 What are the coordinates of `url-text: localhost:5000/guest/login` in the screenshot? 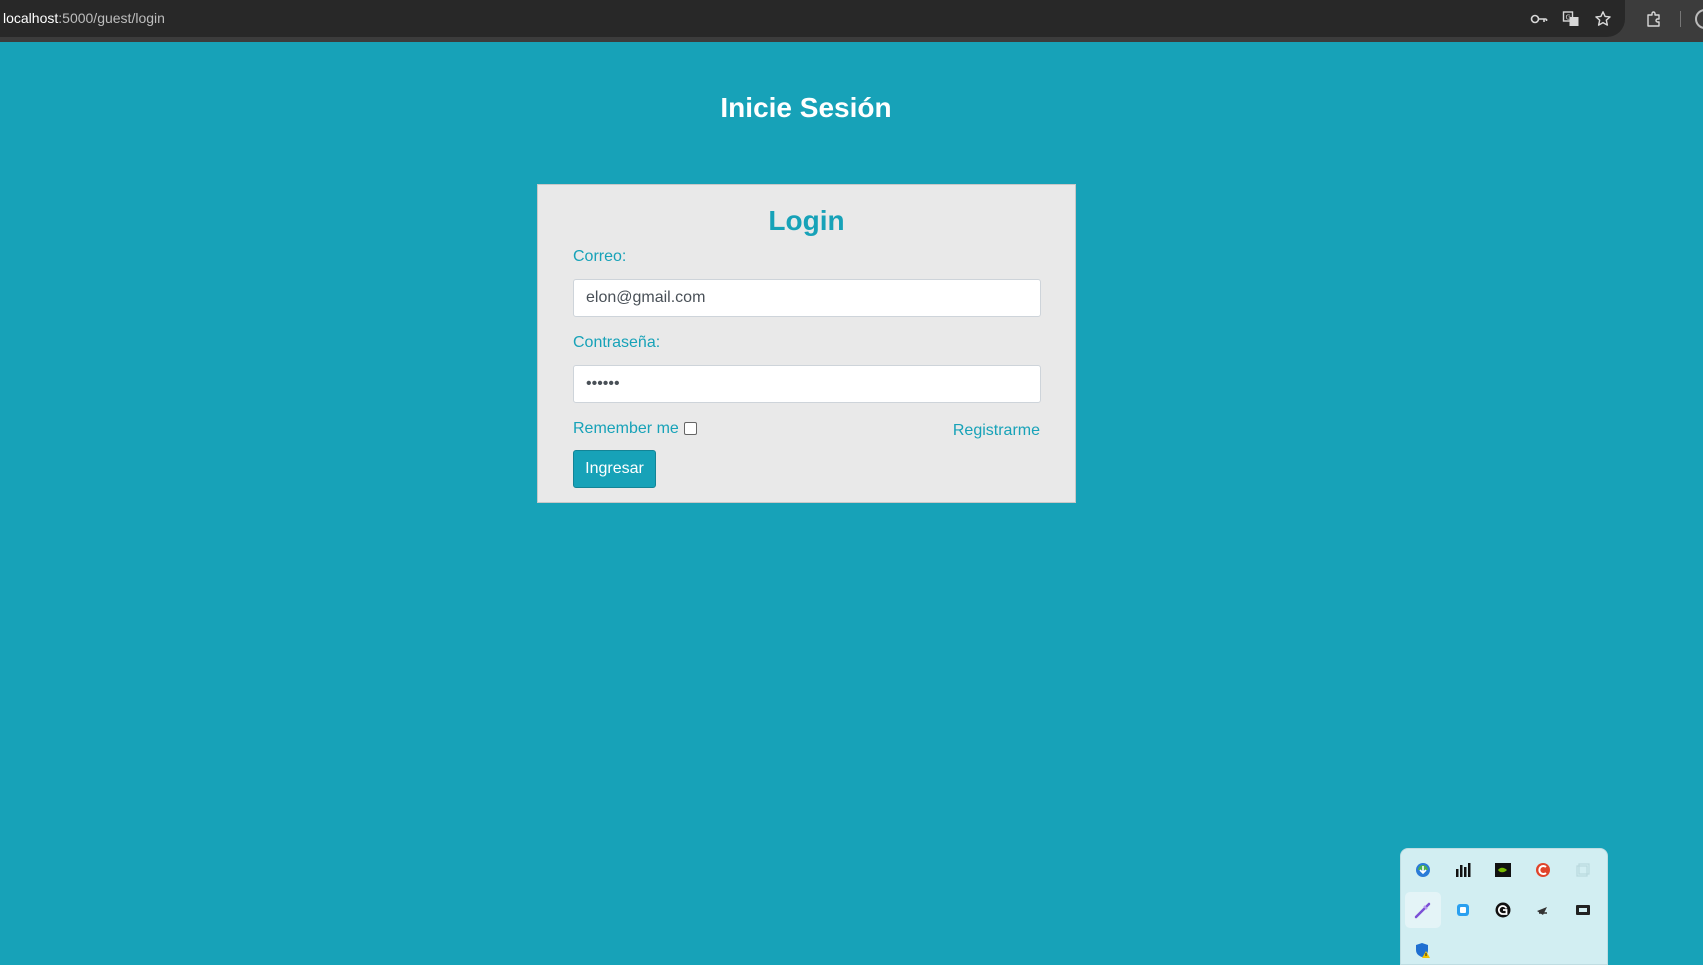 It's located at (84, 18).